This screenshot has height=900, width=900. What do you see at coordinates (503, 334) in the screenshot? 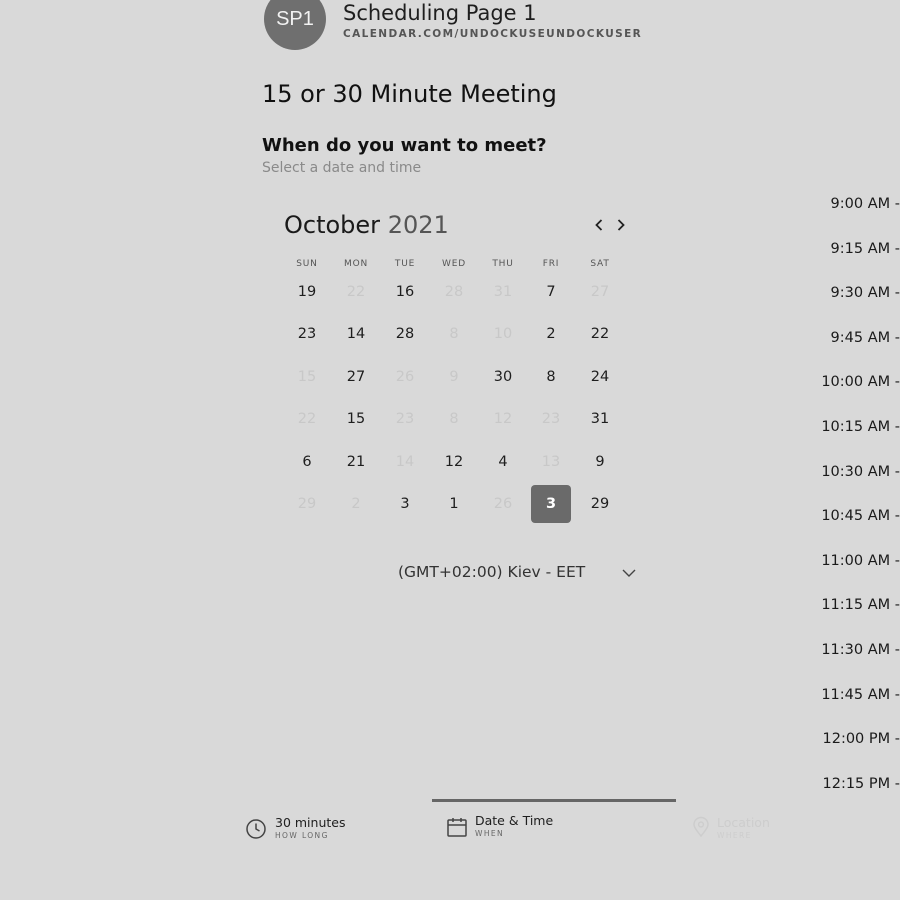
I see `calendar-day: 10` at bounding box center [503, 334].